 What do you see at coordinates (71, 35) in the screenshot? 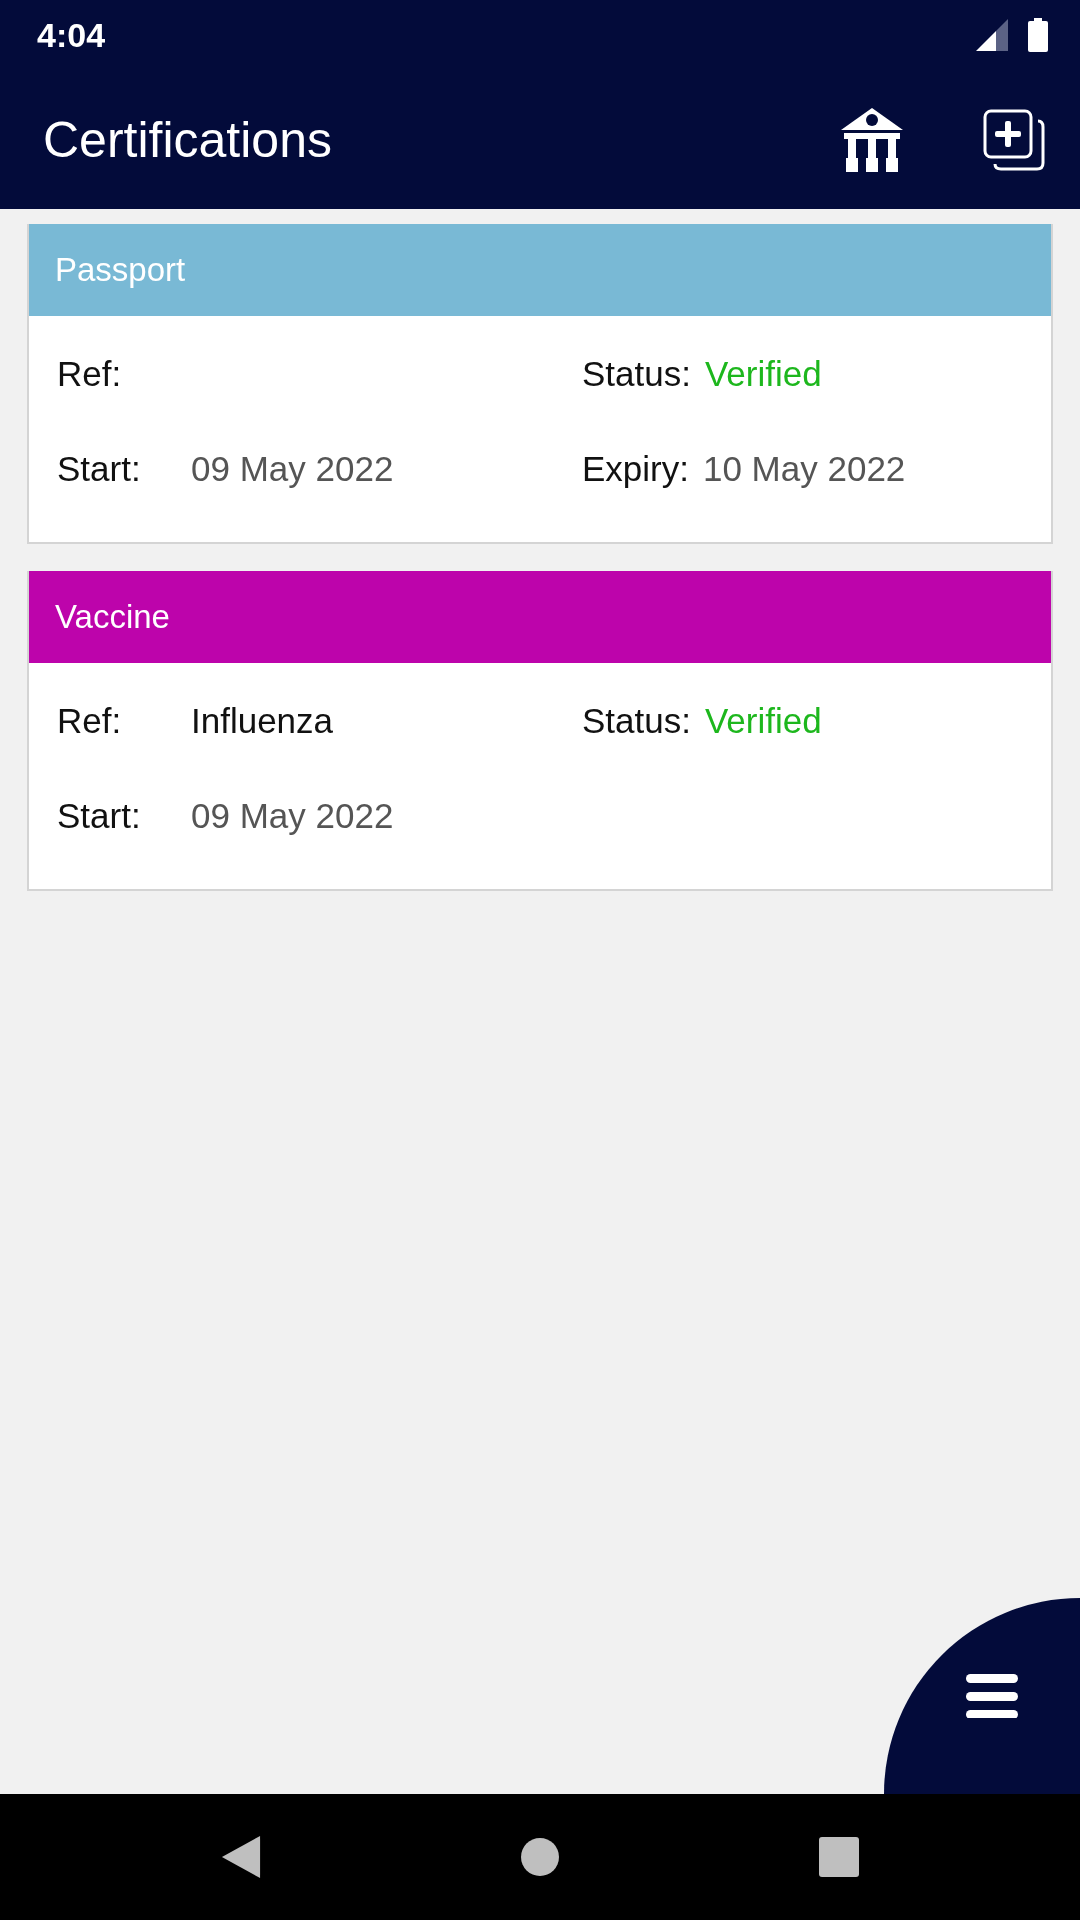
I see `status-time: 4:04` at bounding box center [71, 35].